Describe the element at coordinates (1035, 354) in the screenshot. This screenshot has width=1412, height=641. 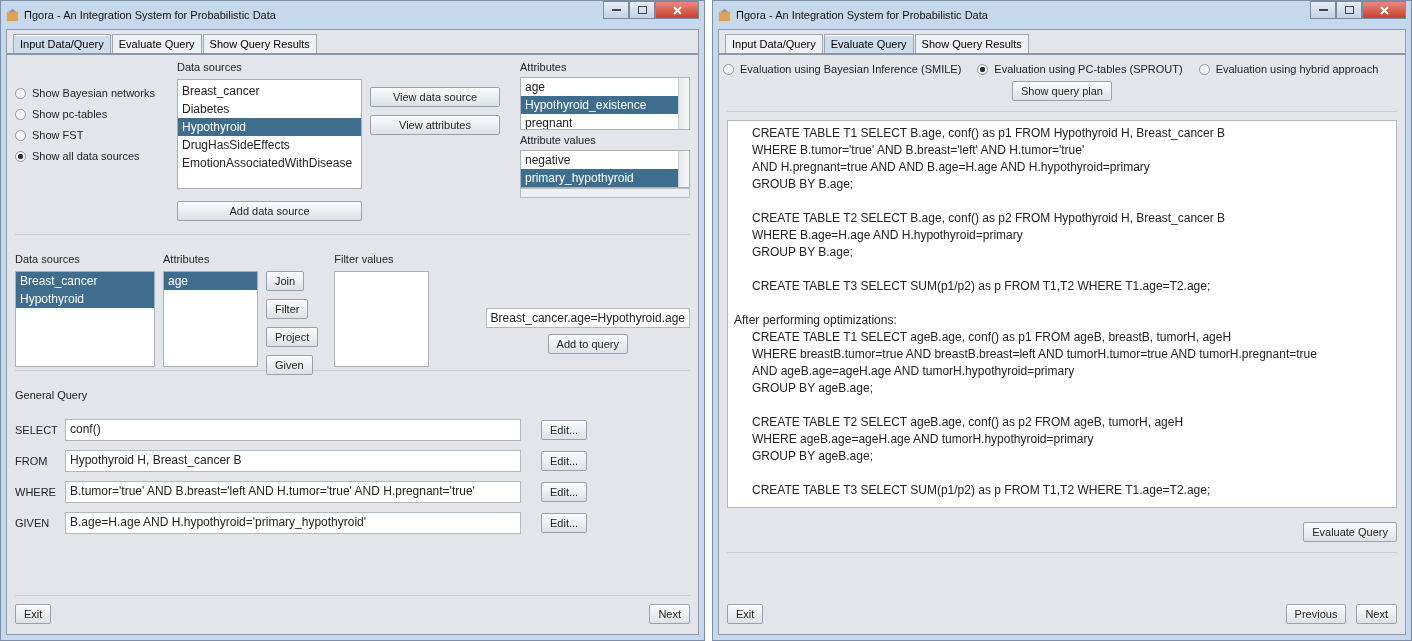
I see `code-line: WHERE breastB.tumor=true AND breastB.breast=left AND tumorH.tumor=true AND tumorH.pregnant=true` at that location.